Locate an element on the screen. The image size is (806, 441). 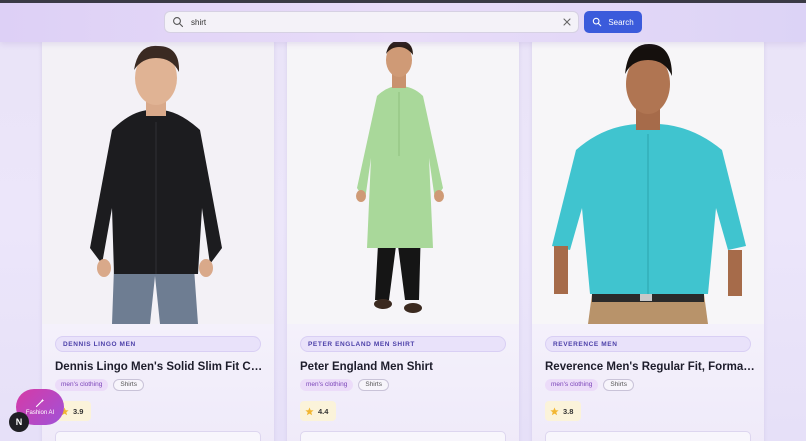
brand-badge: REVERENCE MEN is located at coordinates (648, 344).